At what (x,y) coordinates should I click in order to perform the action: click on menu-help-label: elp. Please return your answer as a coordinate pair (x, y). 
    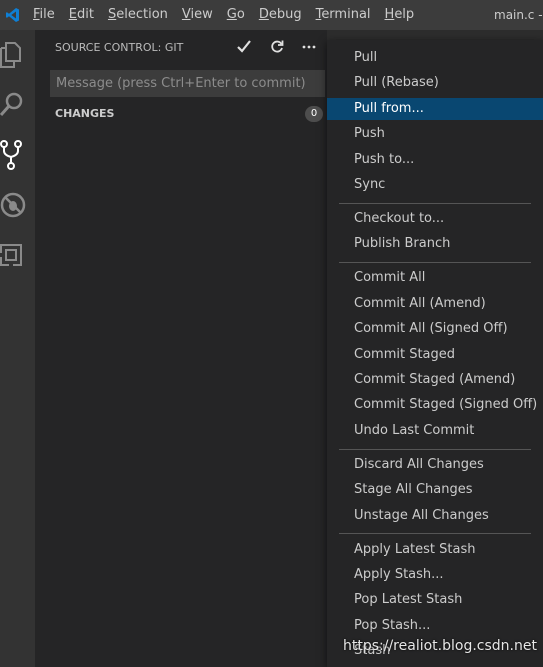
    Looking at the image, I should click on (404, 14).